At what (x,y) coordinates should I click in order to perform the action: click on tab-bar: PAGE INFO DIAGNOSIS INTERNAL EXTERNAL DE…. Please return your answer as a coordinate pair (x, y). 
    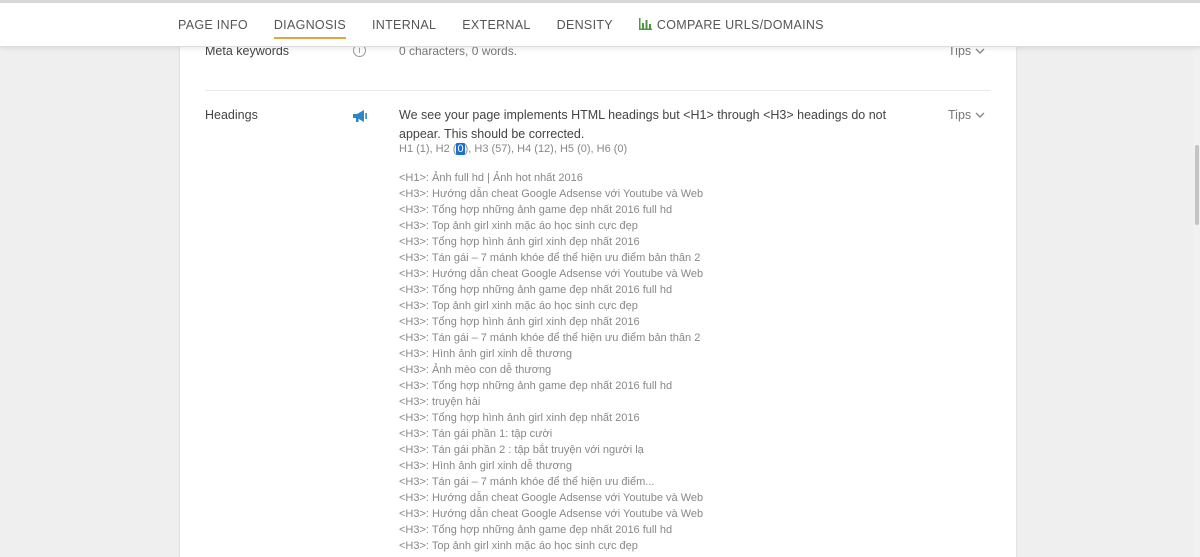
    Looking at the image, I should click on (514, 25).